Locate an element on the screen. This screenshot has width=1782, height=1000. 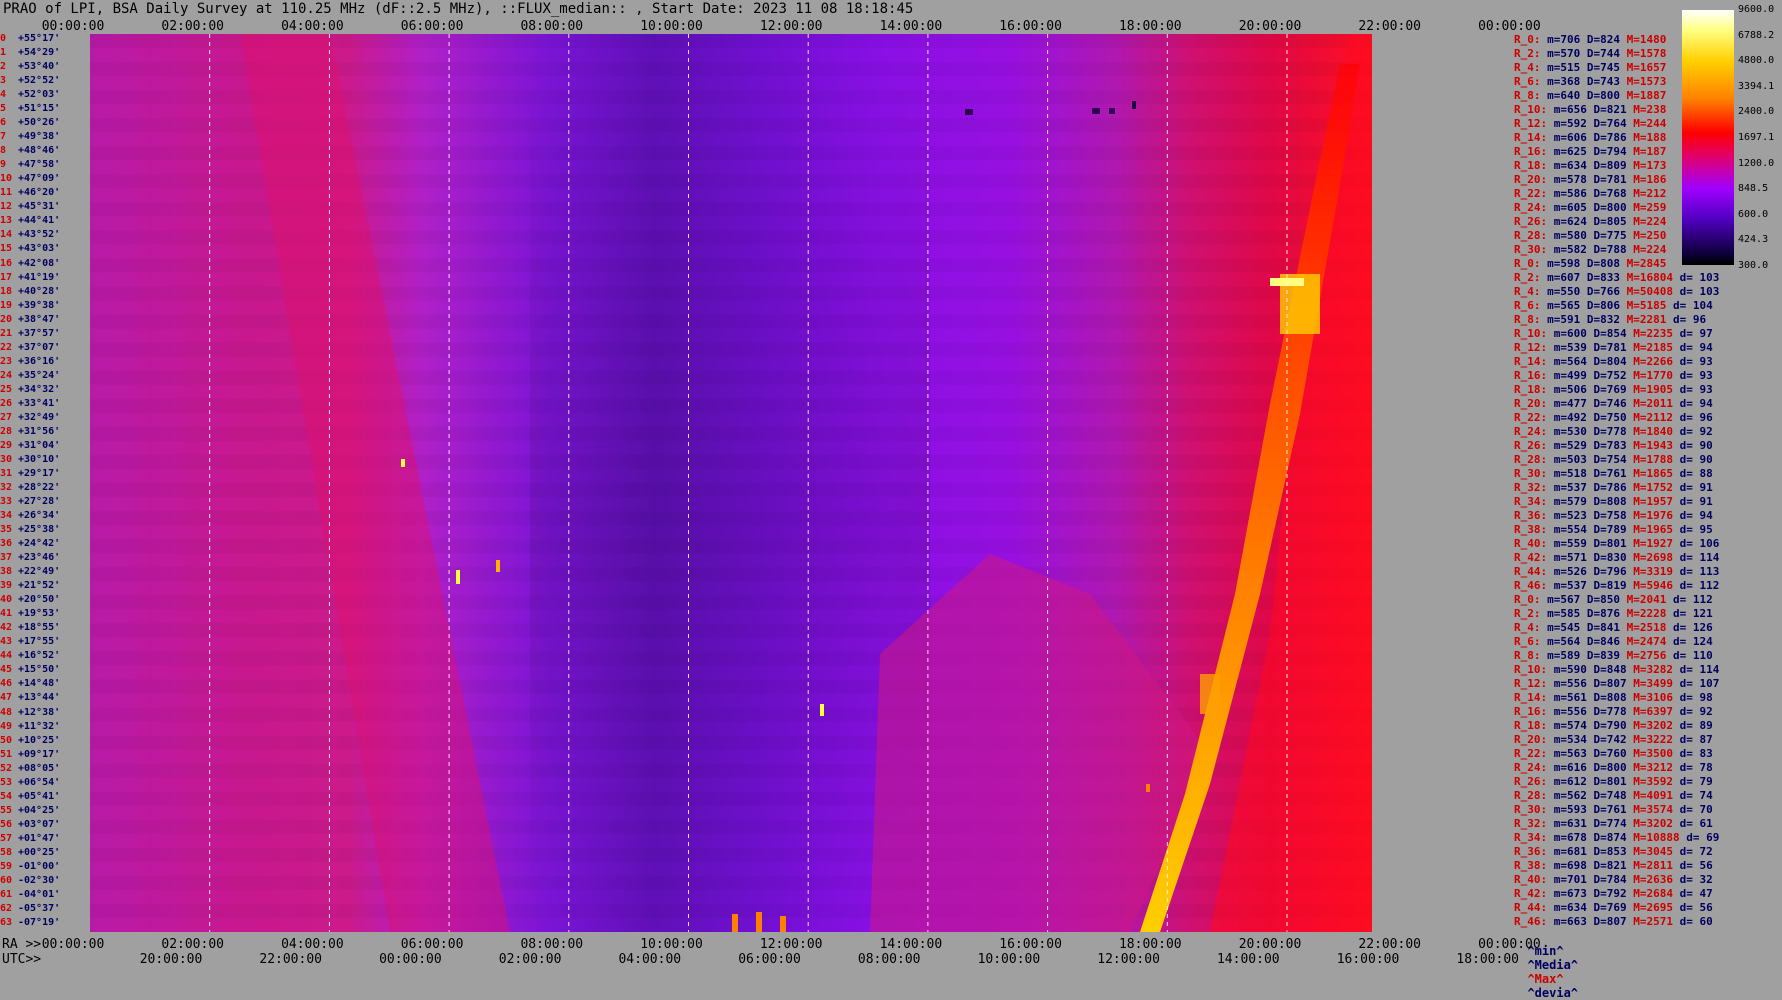
stats-min: m=663 is located at coordinates (1573, 921).